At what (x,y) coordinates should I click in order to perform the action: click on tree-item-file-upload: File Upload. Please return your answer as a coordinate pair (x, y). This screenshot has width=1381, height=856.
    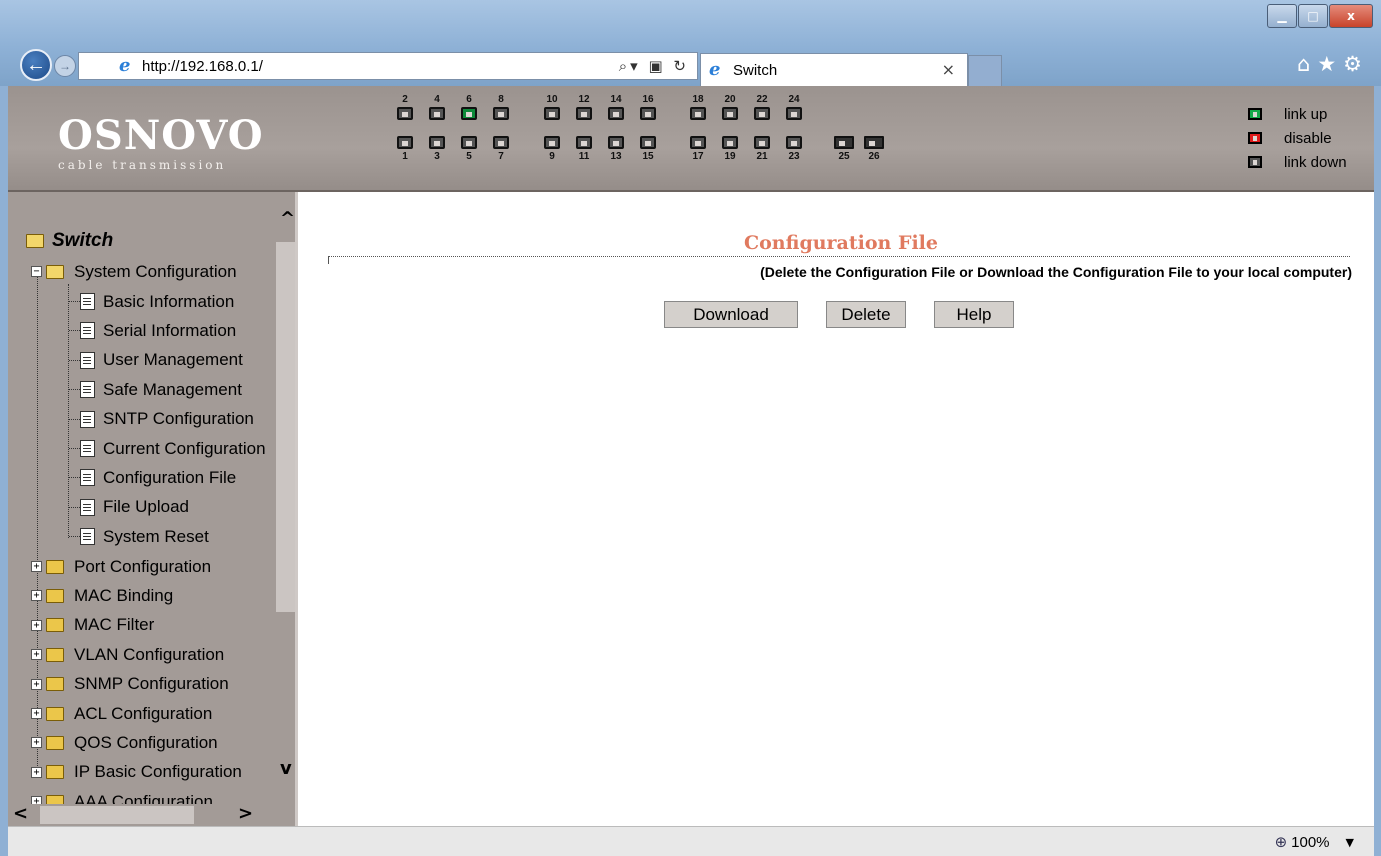
    Looking at the image, I should click on (134, 507).